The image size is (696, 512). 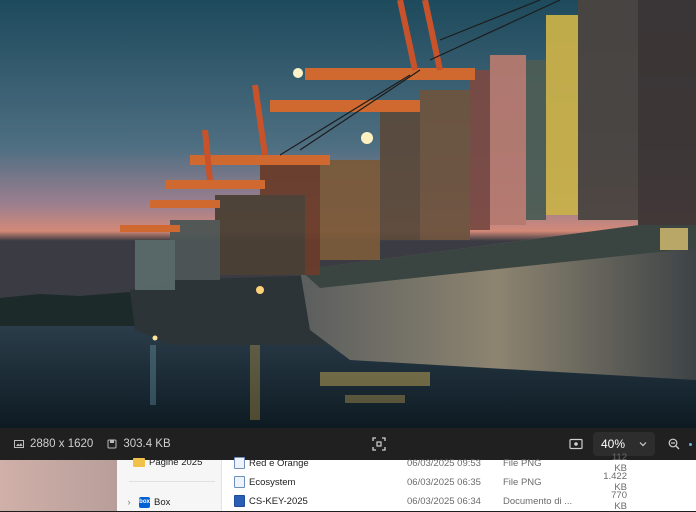 I want to click on zoom-out-icon, so click(x=674, y=444).